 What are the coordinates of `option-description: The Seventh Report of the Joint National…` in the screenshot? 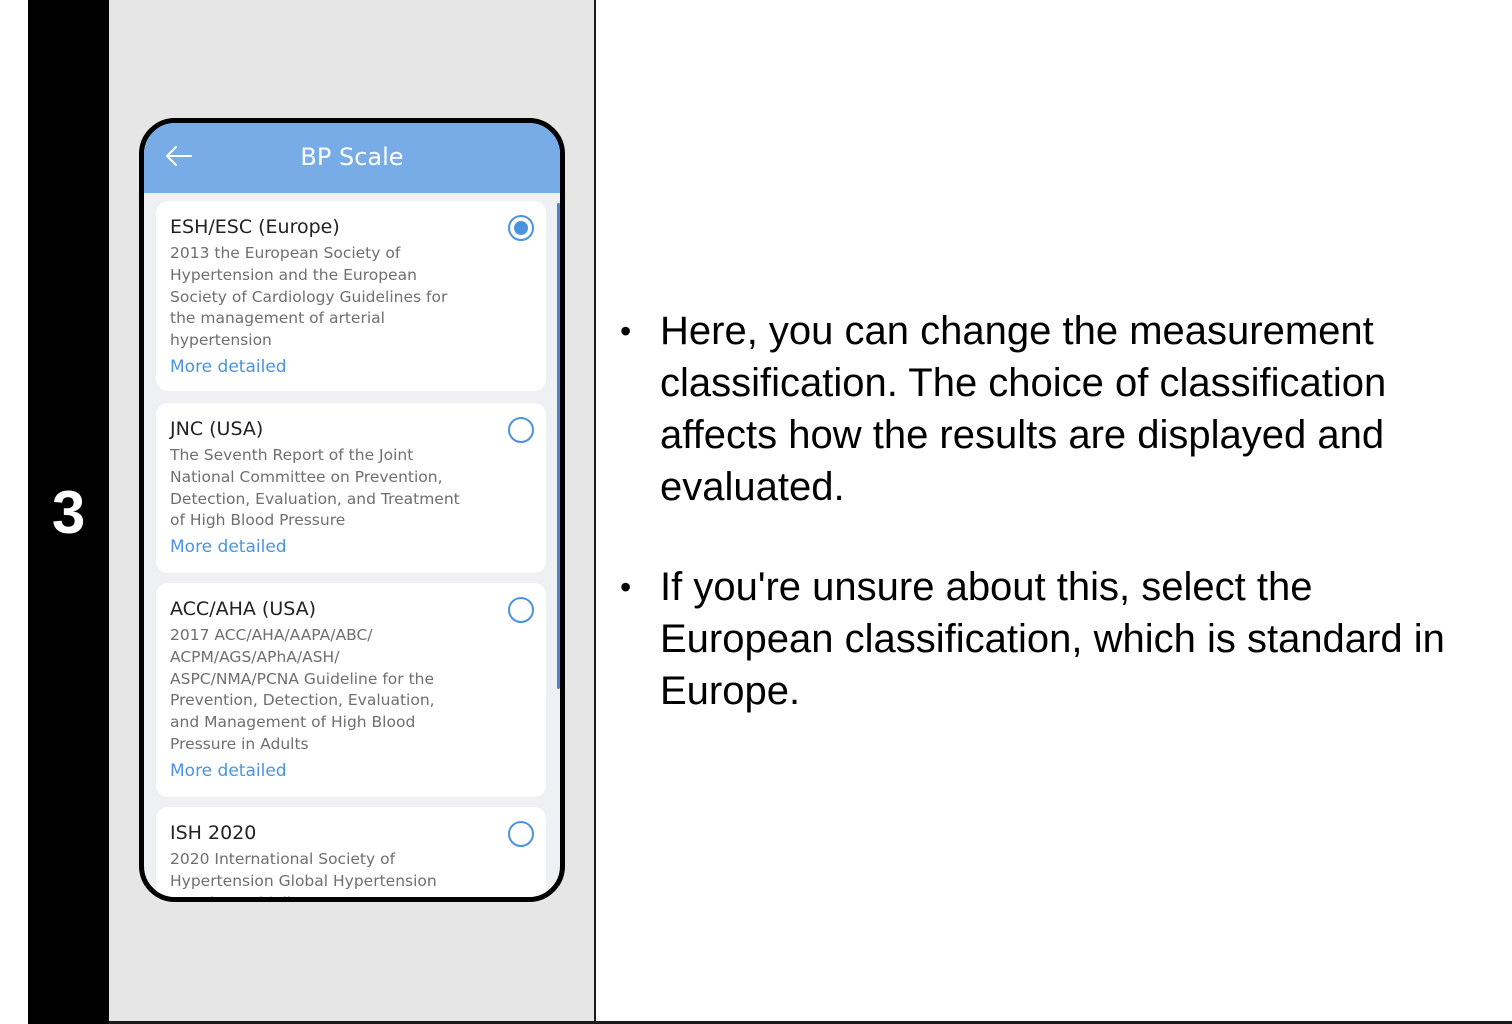 It's located at (315, 488).